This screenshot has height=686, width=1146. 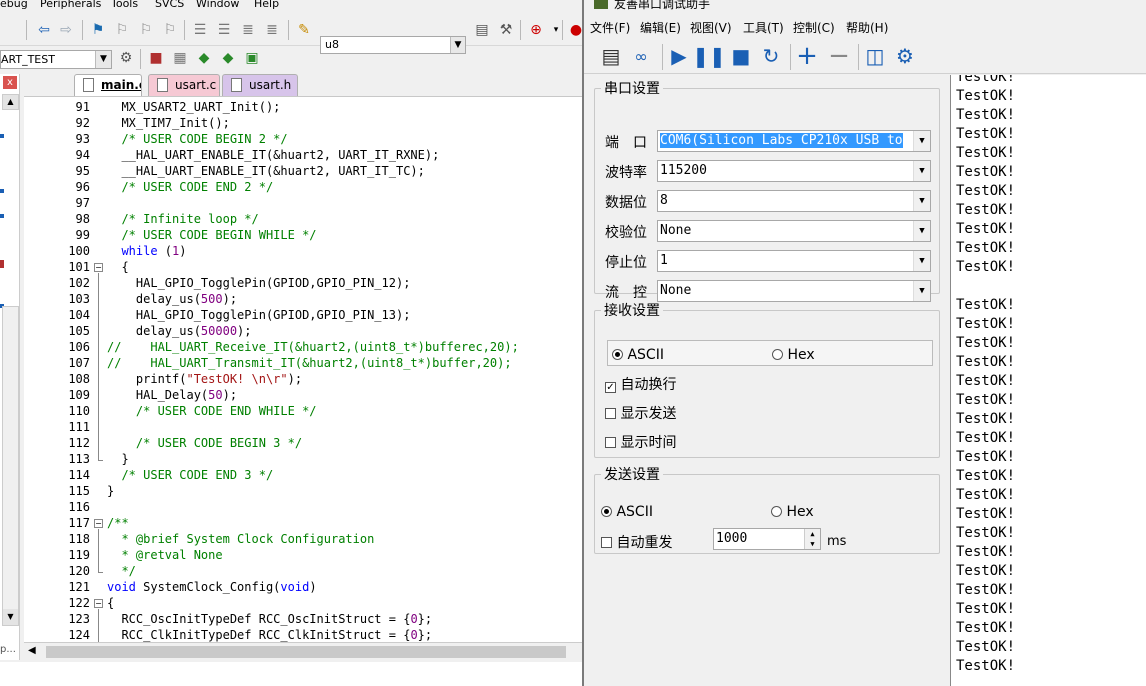 What do you see at coordinates (10, 102) in the screenshot?
I see `scroll-up-icon: ▲` at bounding box center [10, 102].